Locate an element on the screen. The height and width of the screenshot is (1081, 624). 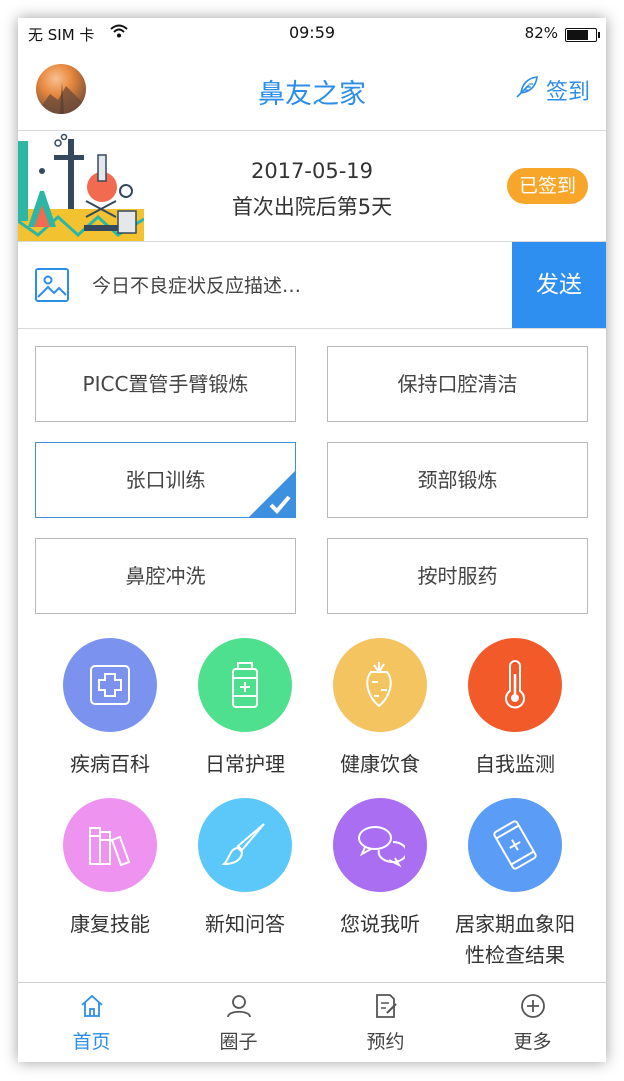
feature-label: 居家期血象阳 性检查结果 is located at coordinates (515, 939).